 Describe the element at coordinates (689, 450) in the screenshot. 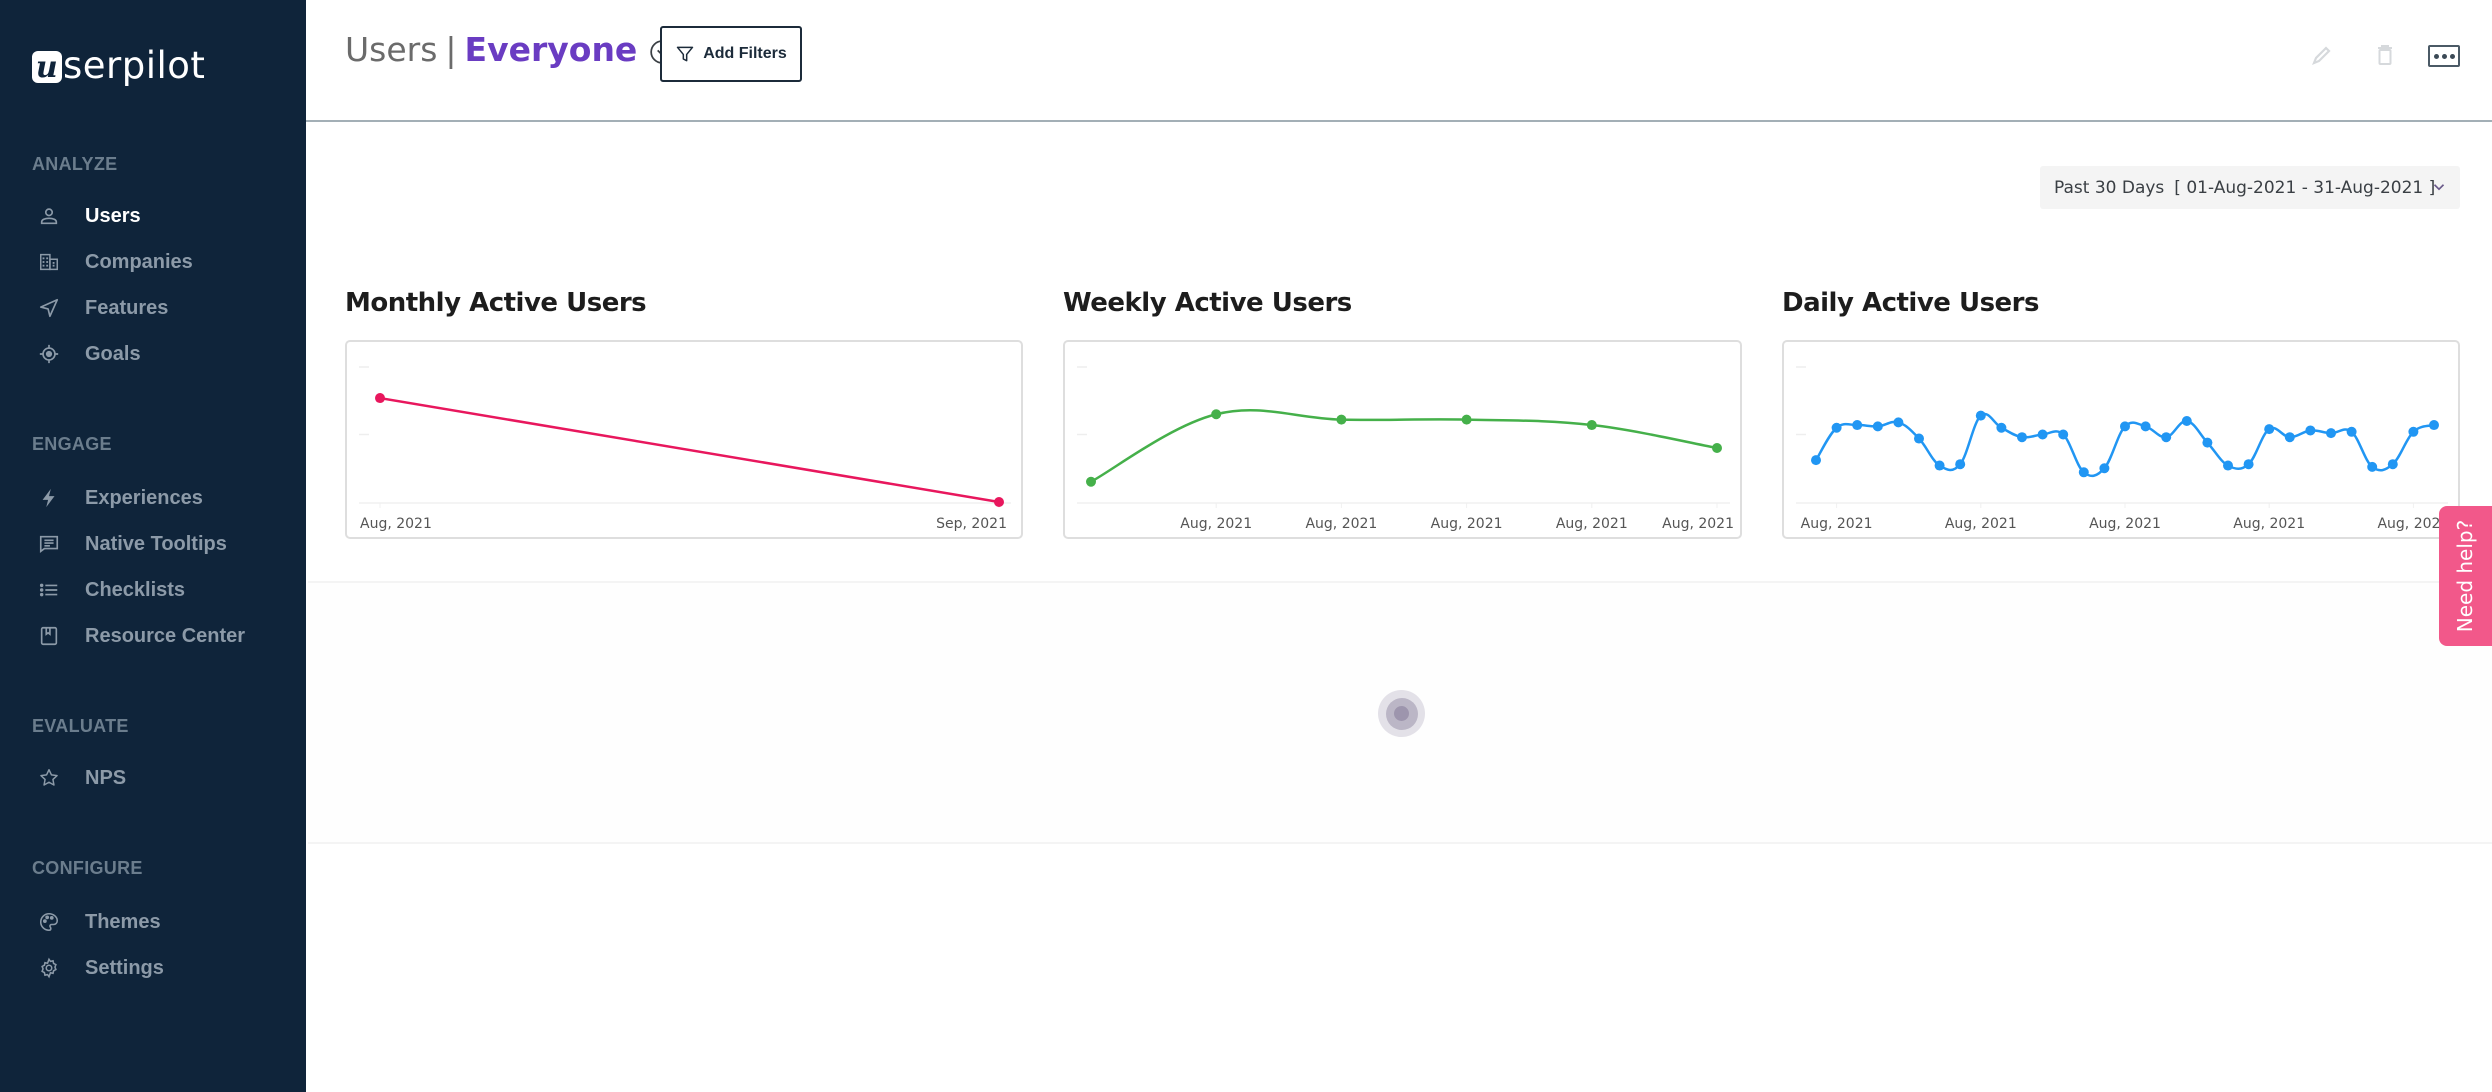

I see `series-line` at that location.